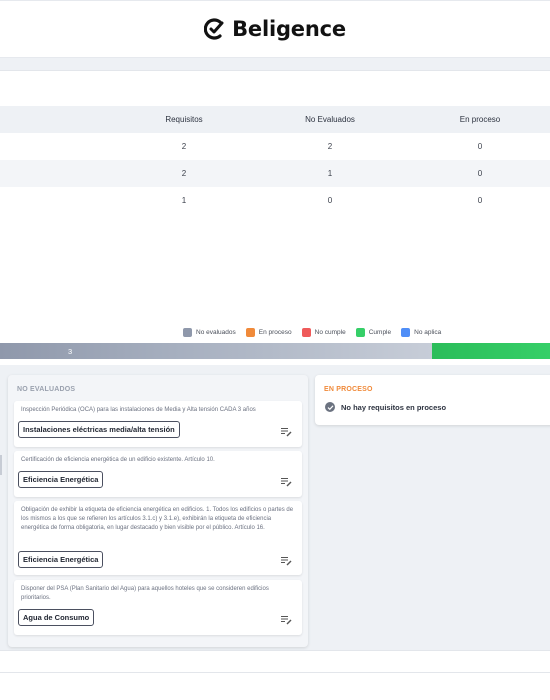  Describe the element at coordinates (1, 465) in the screenshot. I see `scroll-edge-indicator` at that location.